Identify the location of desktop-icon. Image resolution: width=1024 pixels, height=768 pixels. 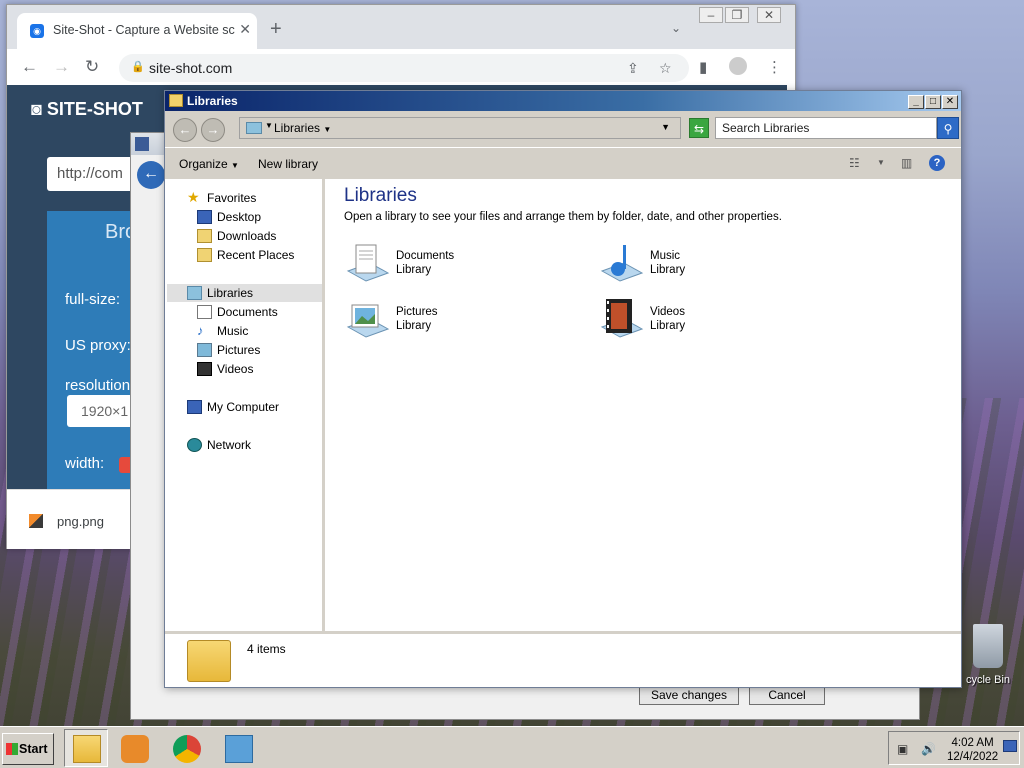
(204, 217).